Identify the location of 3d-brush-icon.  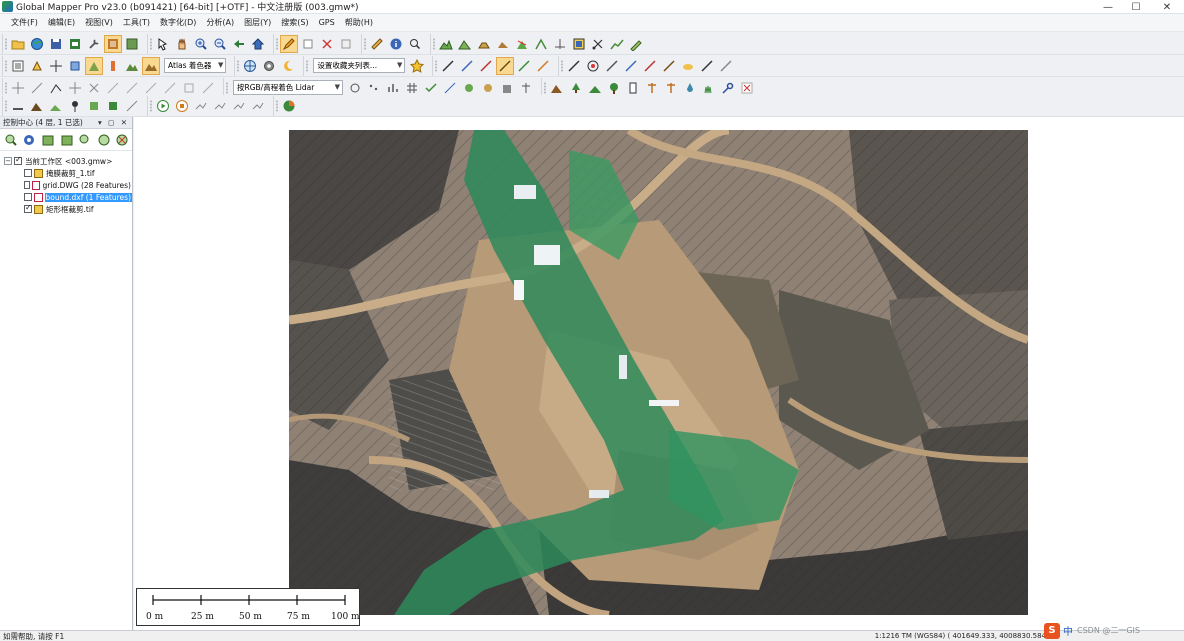
(132, 106).